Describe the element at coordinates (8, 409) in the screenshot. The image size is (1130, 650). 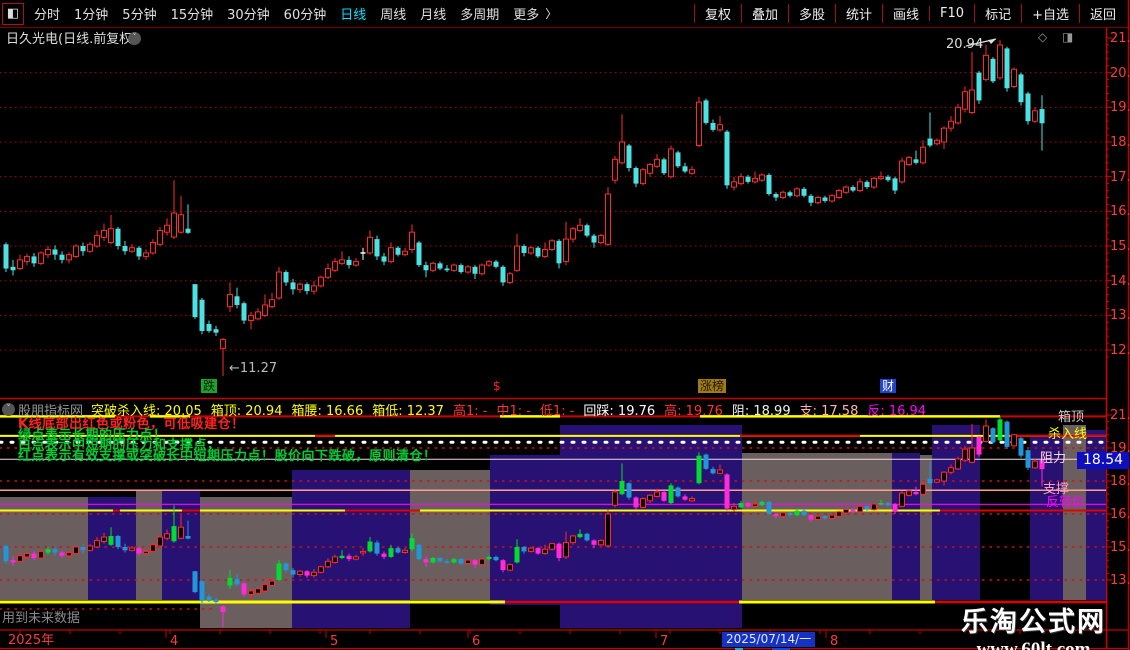
I see `collapse-chevron-icon: ˅` at that location.